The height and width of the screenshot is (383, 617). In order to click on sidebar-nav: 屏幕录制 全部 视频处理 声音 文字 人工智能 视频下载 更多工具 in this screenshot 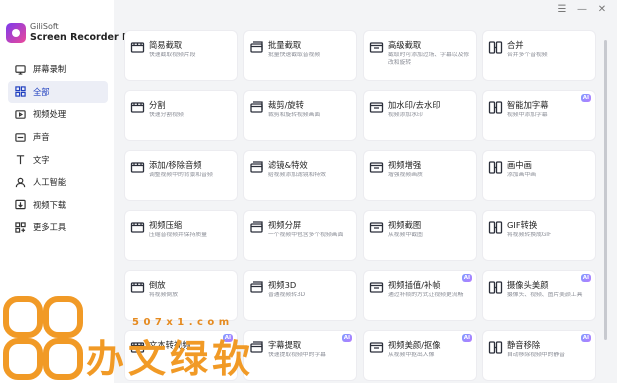, I will do `click(58, 148)`.